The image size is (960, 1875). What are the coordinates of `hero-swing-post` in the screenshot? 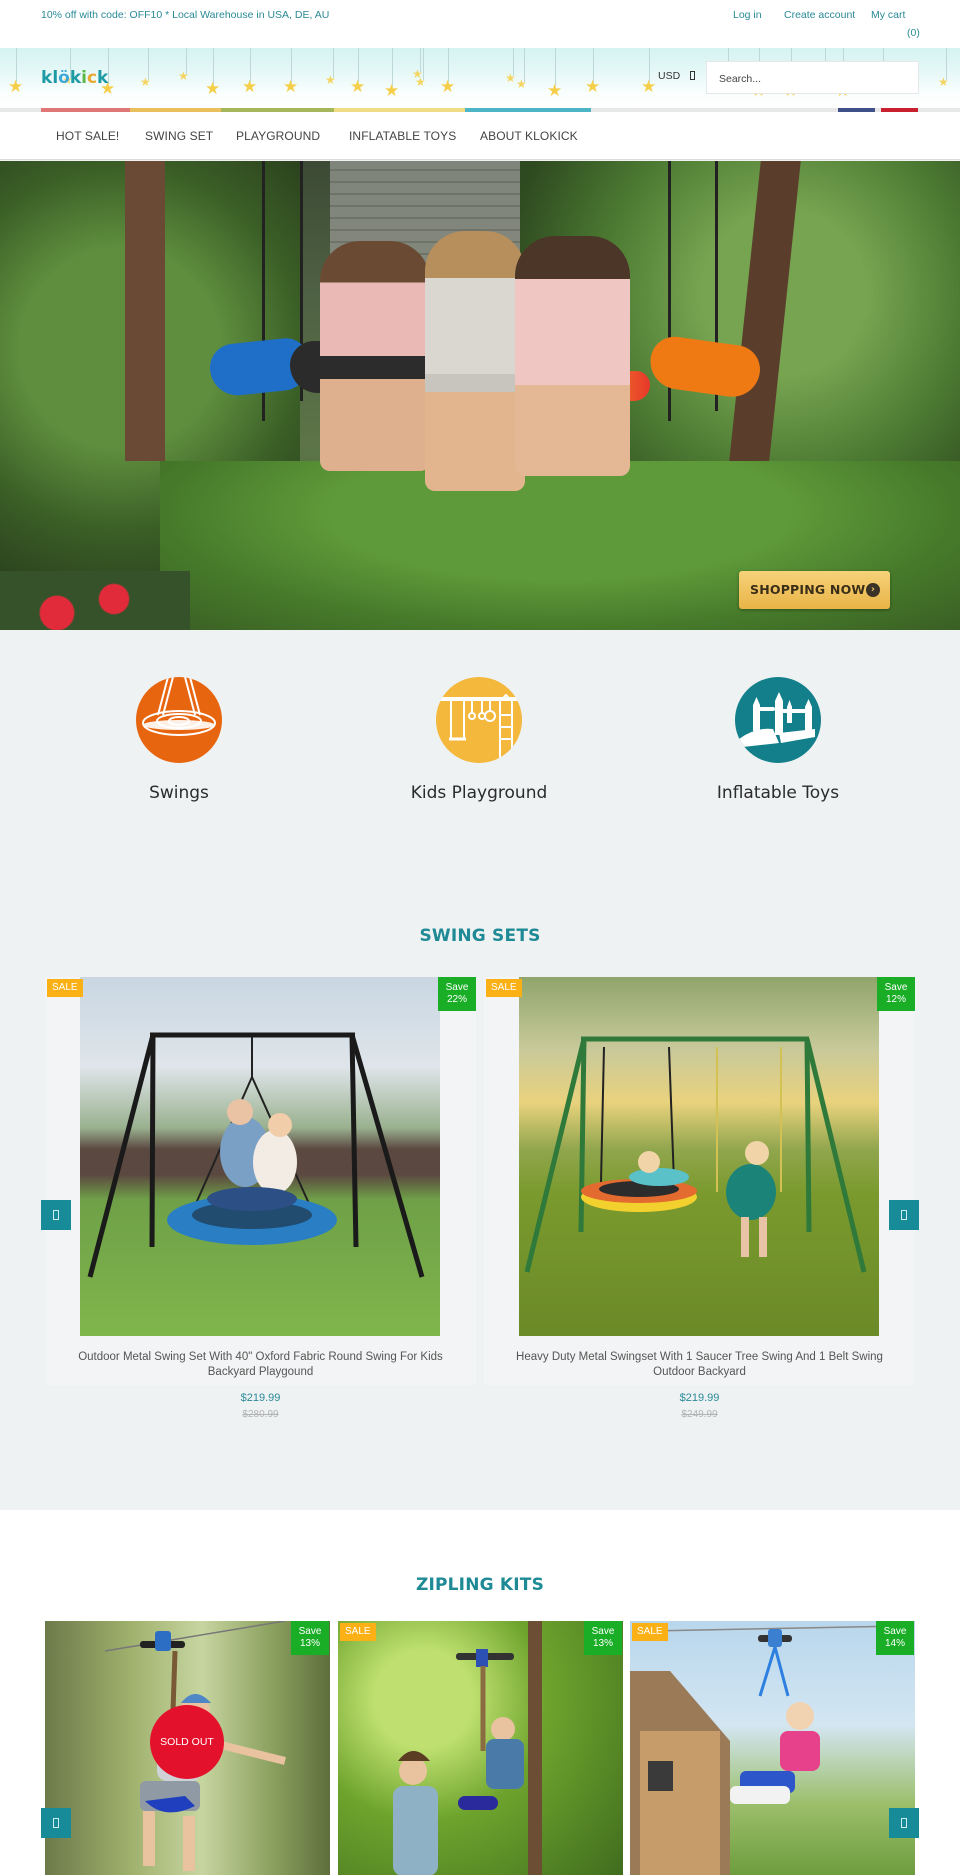 It's located at (145, 311).